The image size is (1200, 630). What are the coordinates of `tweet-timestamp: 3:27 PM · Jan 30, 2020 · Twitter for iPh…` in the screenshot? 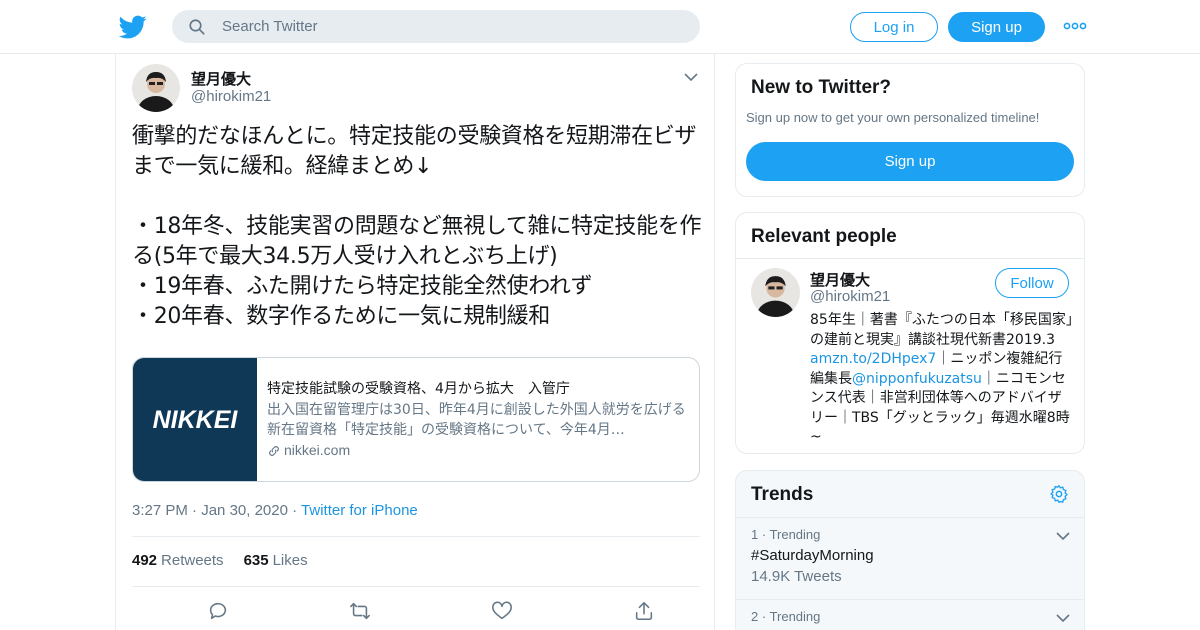 It's located at (275, 510).